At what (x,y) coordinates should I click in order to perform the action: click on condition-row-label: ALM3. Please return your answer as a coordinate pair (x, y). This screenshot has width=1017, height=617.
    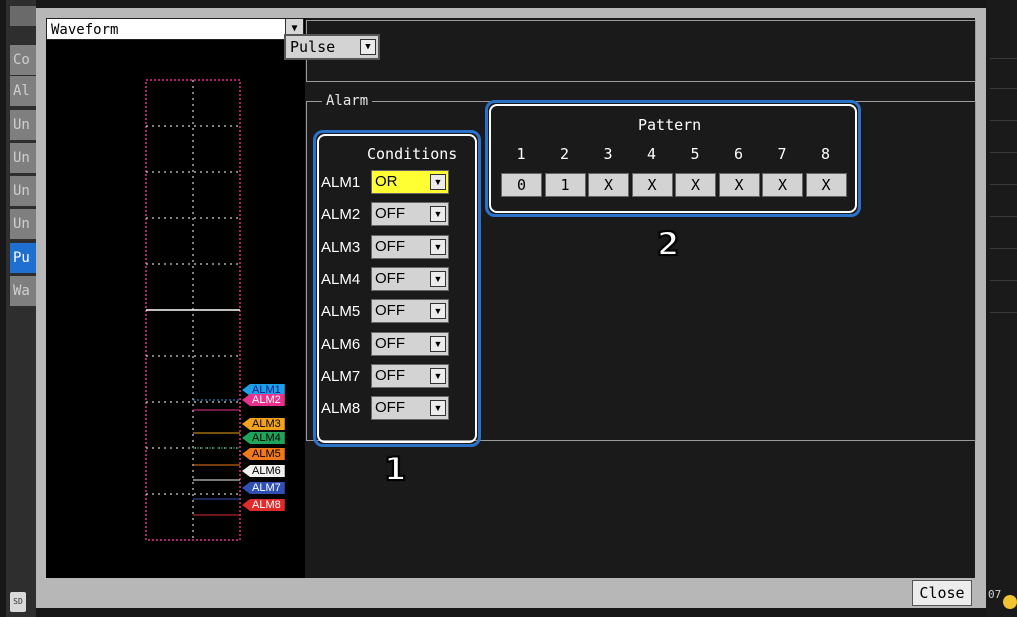
    Looking at the image, I should click on (341, 247).